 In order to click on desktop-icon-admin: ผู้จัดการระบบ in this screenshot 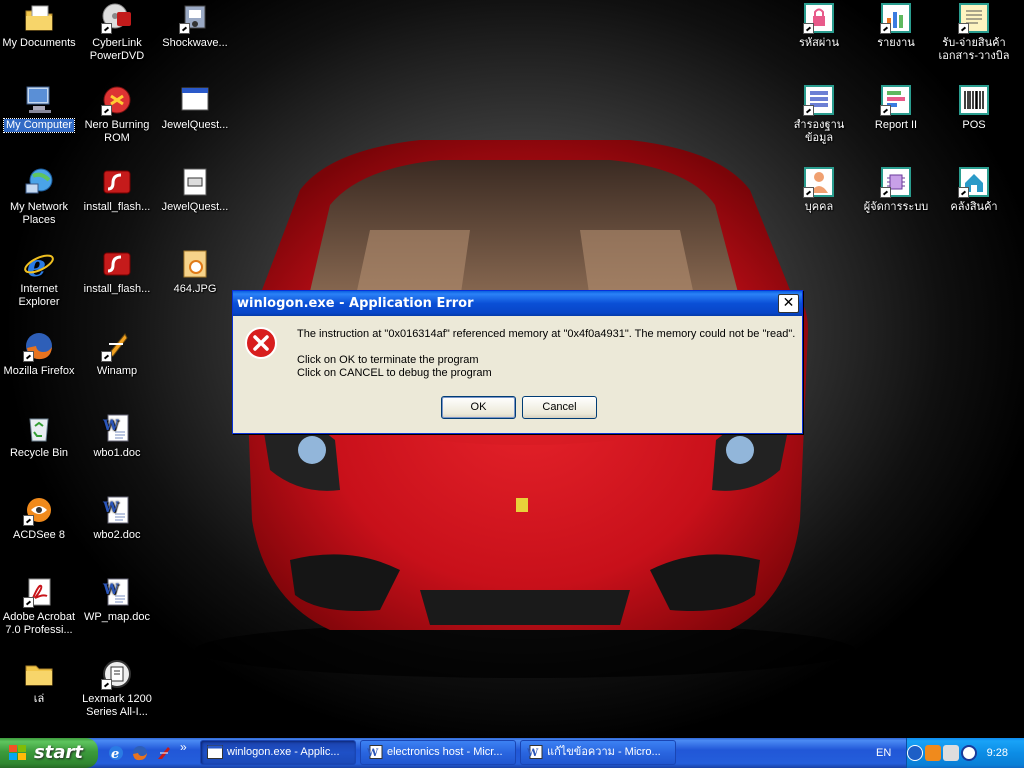, I will do `click(896, 190)`.